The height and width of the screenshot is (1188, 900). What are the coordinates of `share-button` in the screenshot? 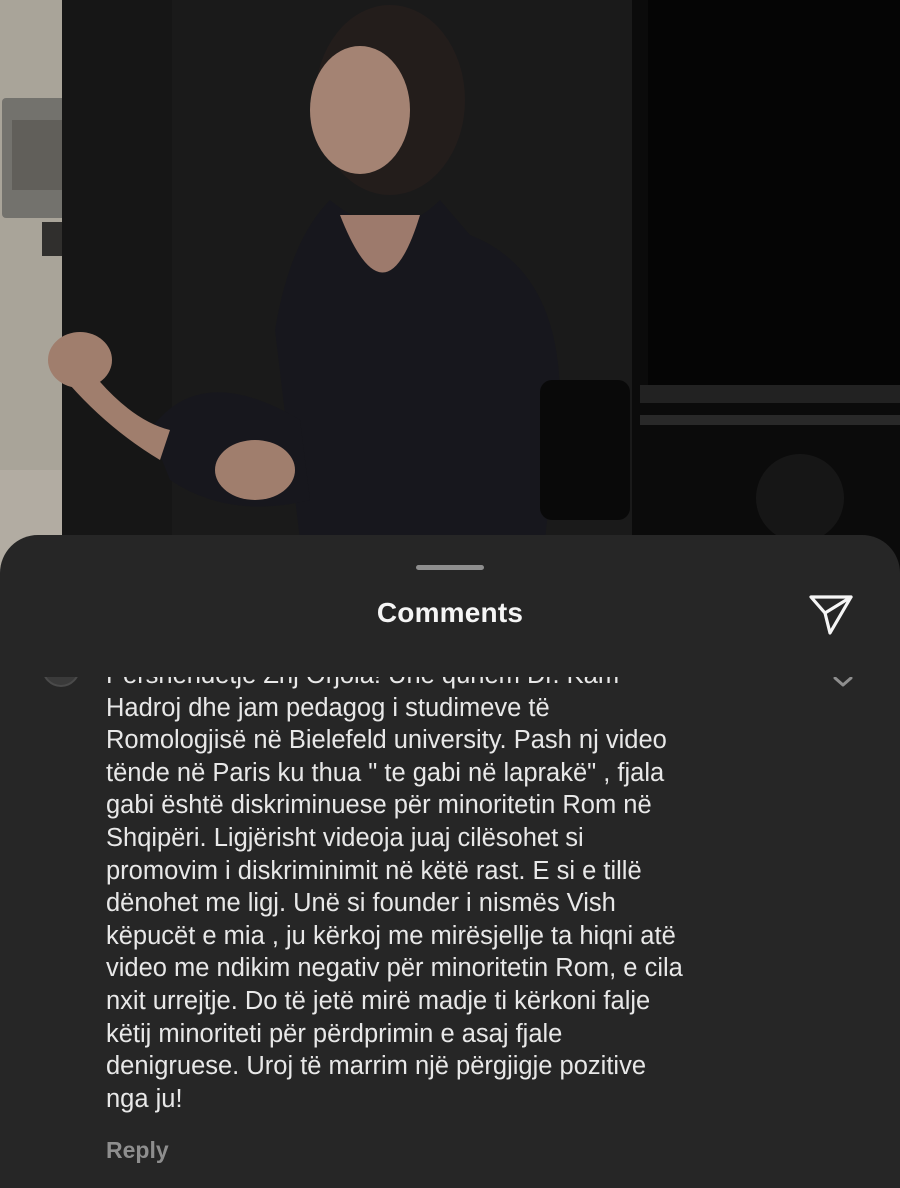 It's located at (831, 614).